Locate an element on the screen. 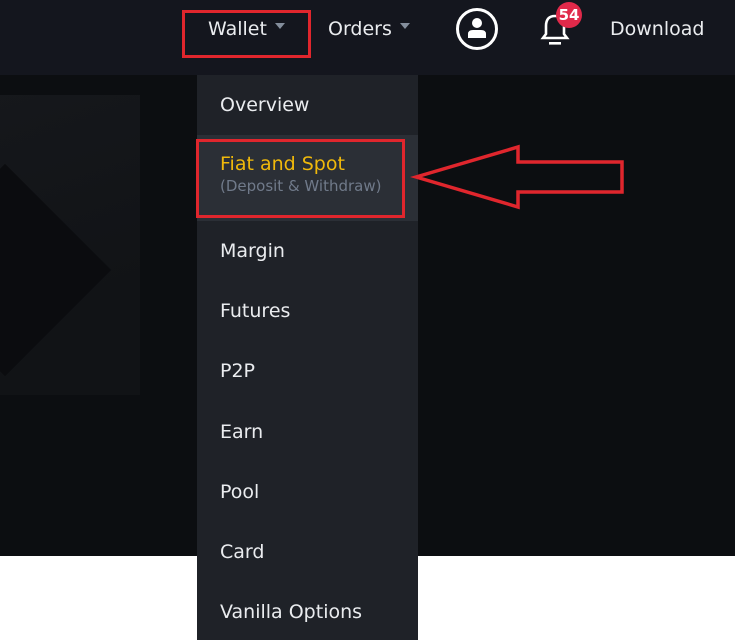  menu-item-label: Pool is located at coordinates (240, 492).